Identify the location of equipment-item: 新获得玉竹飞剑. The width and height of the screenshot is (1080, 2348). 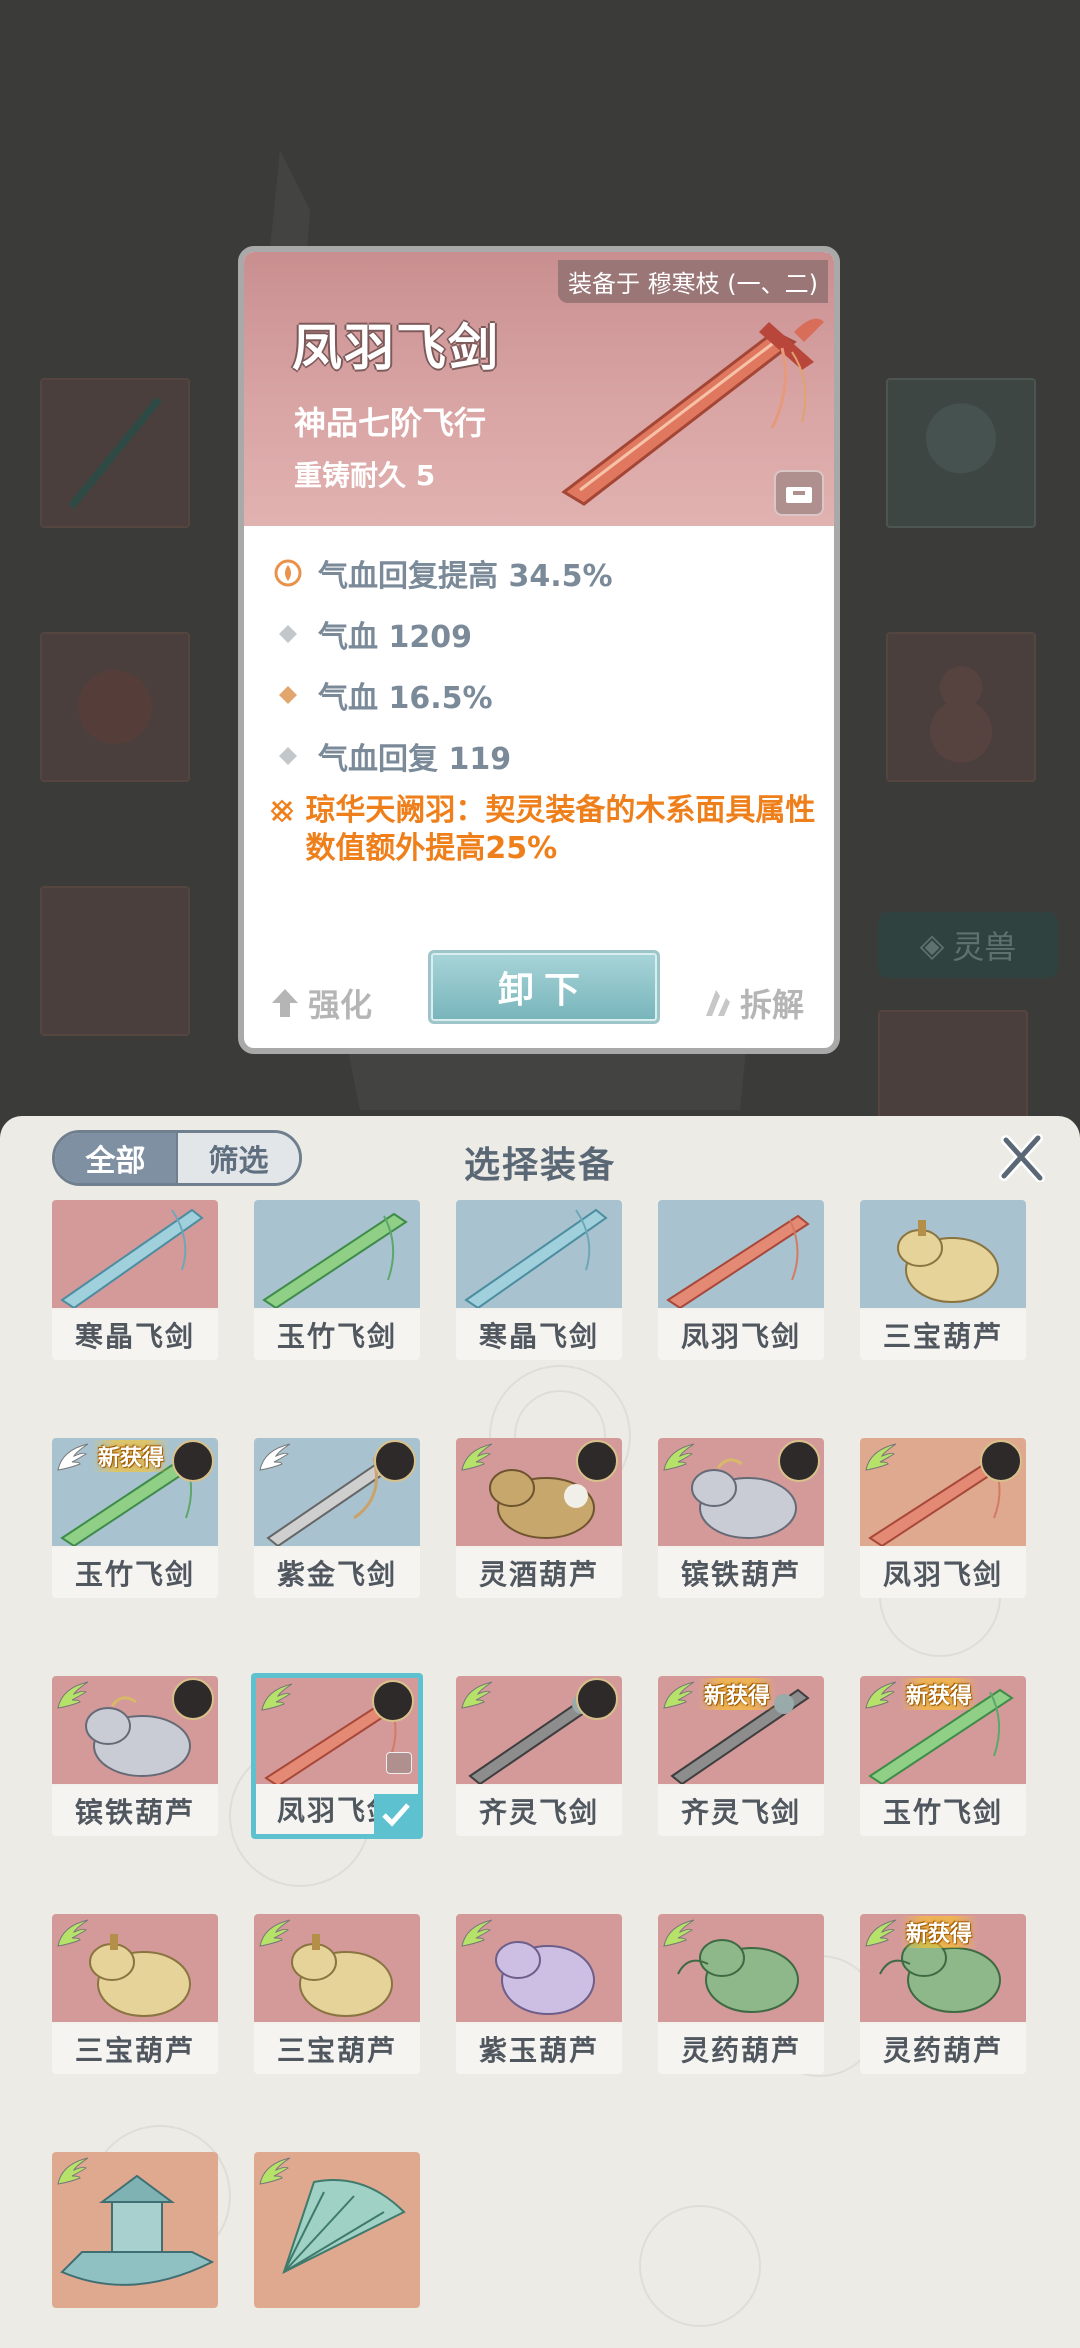
(943, 1756).